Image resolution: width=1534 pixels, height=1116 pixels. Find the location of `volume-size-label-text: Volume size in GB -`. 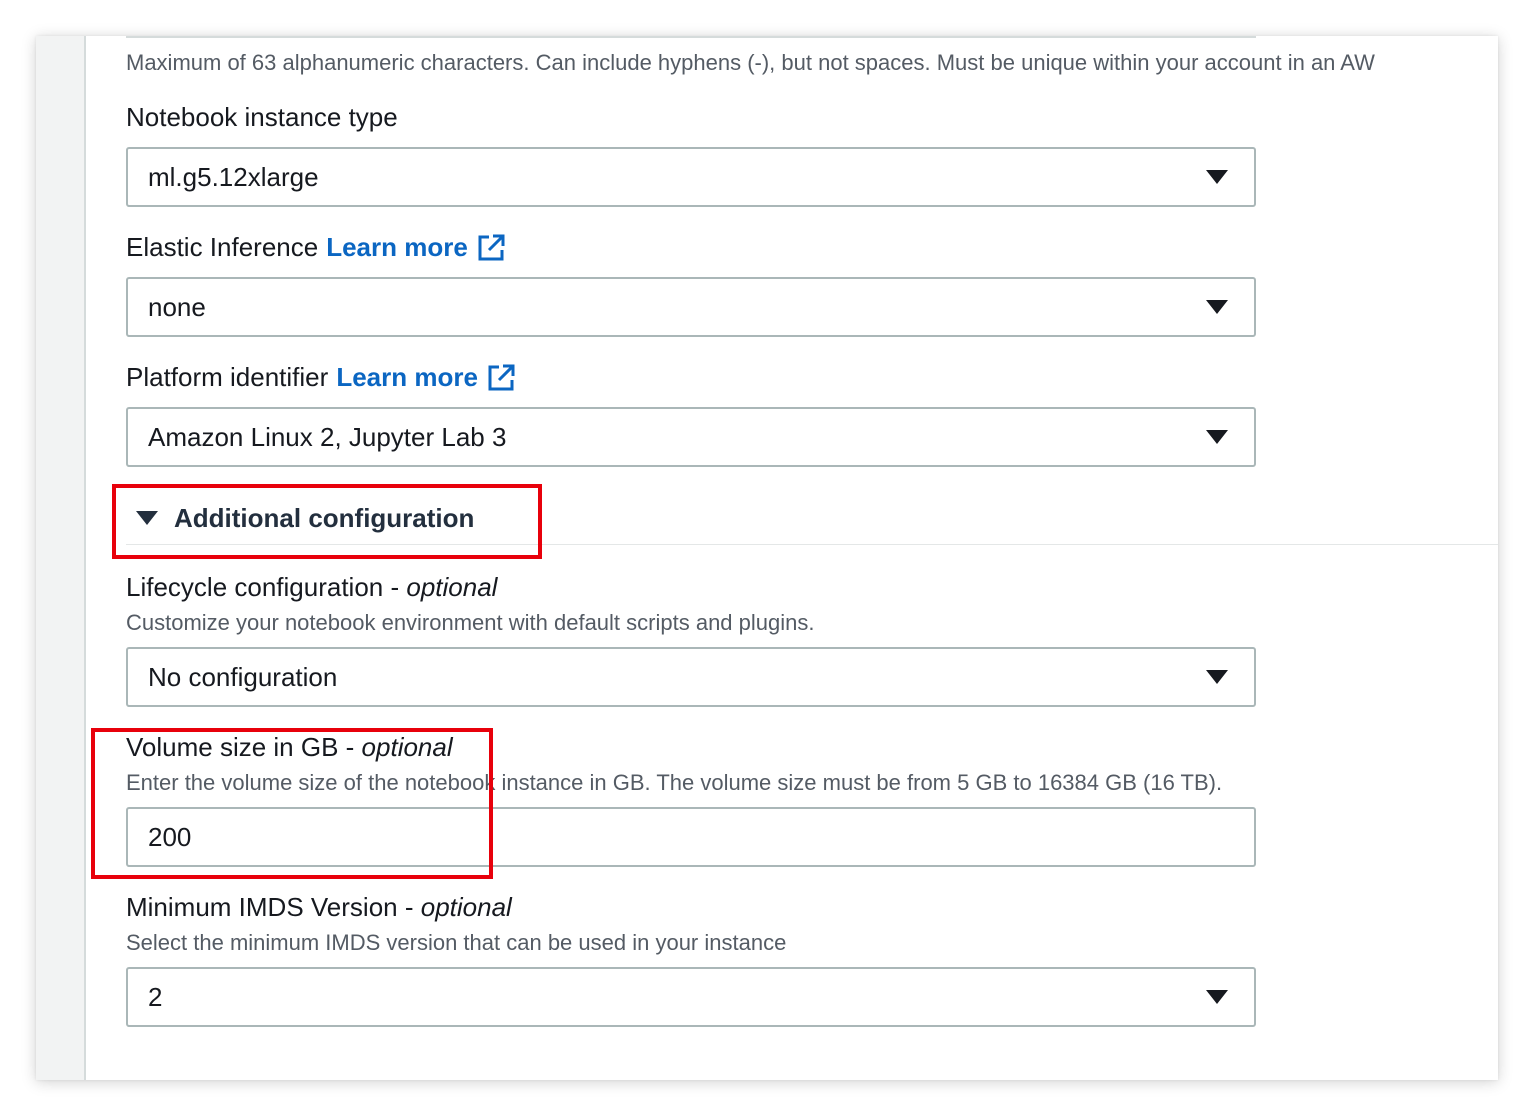

volume-size-label-text: Volume size in GB - is located at coordinates (244, 747).